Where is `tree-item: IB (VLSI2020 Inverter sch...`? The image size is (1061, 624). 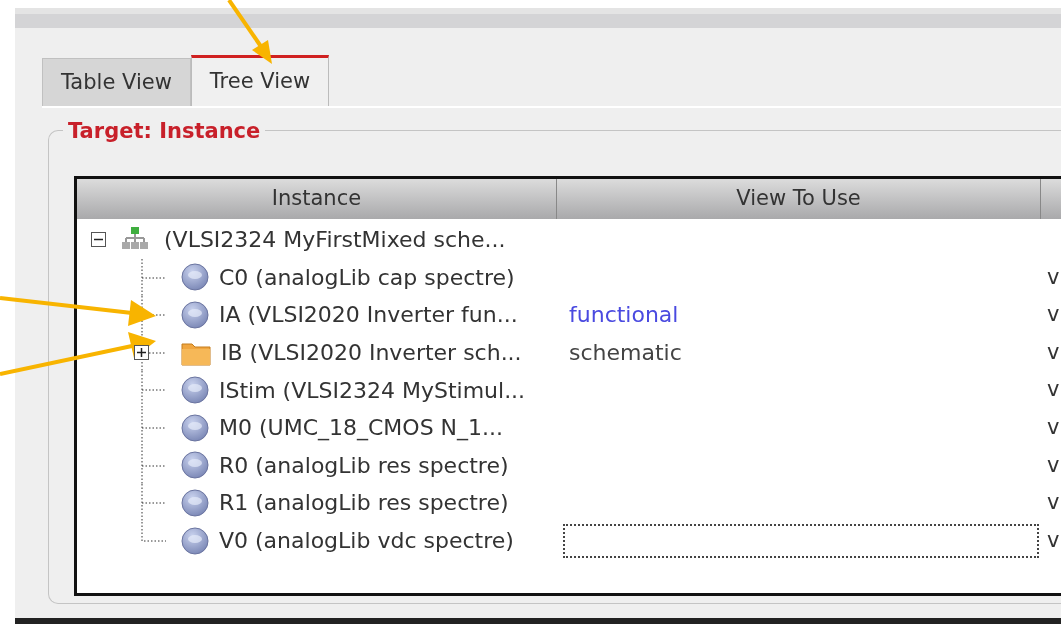
tree-item: IB (VLSI2020 Inverter sch... is located at coordinates (371, 353).